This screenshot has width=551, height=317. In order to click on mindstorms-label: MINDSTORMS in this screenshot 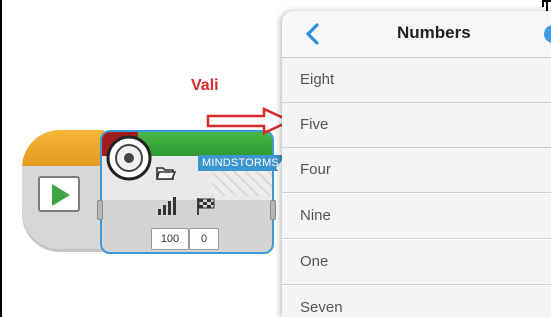, I will do `click(240, 163)`.